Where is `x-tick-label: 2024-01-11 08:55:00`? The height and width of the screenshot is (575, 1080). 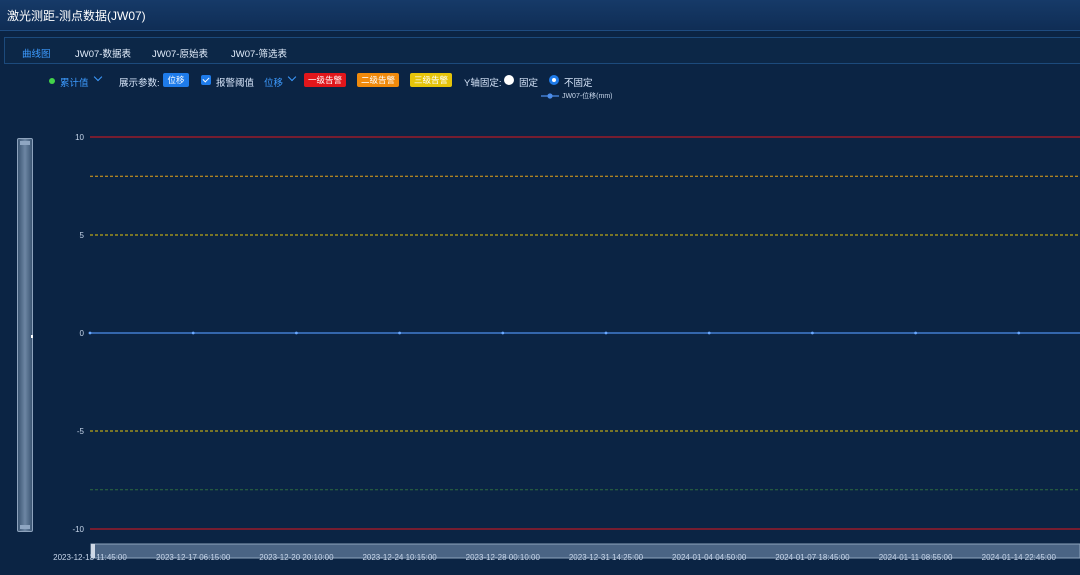
x-tick-label: 2024-01-11 08:55:00 is located at coordinates (916, 557).